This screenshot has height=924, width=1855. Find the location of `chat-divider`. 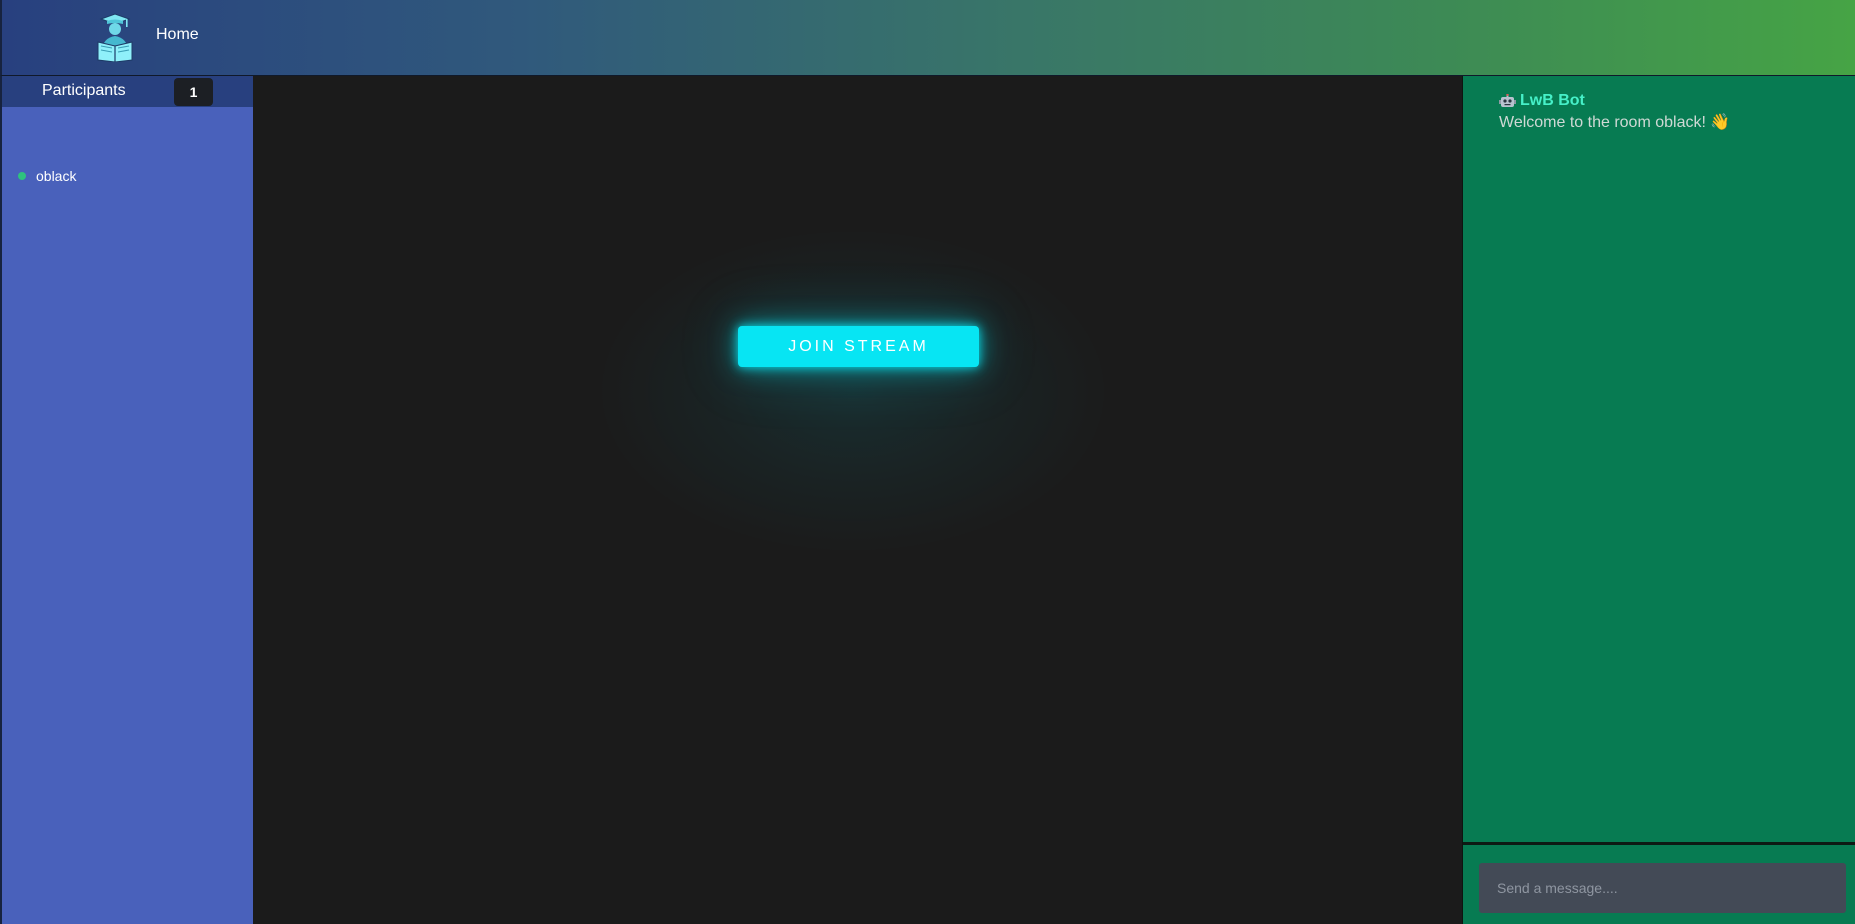

chat-divider is located at coordinates (1659, 843).